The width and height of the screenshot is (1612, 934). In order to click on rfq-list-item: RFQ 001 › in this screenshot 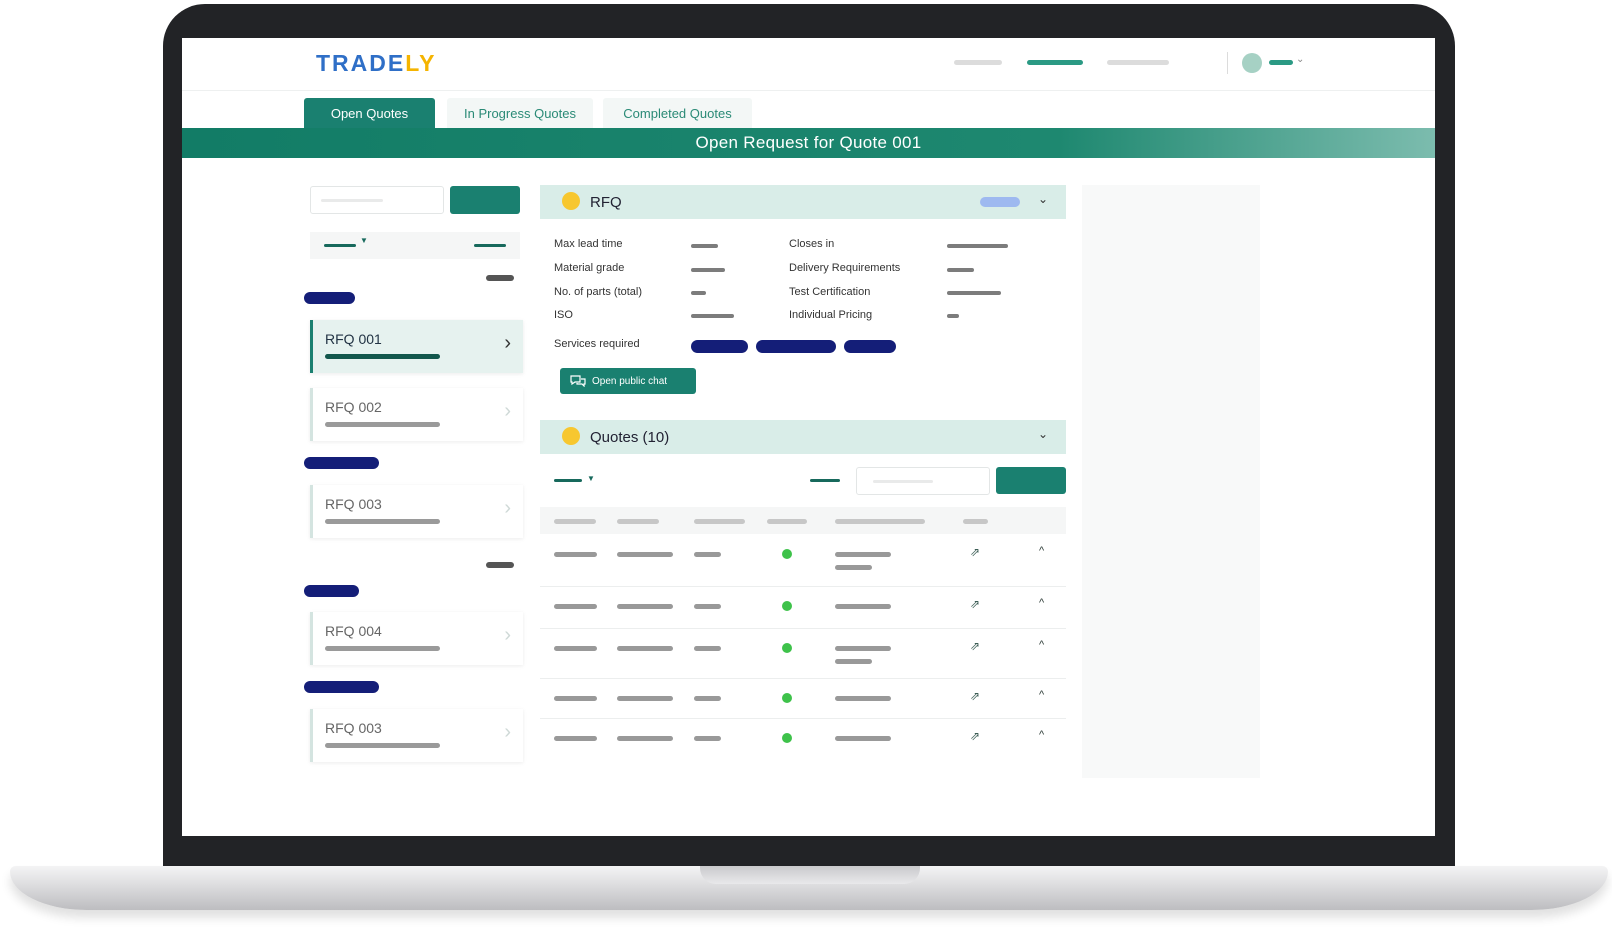, I will do `click(416, 346)`.